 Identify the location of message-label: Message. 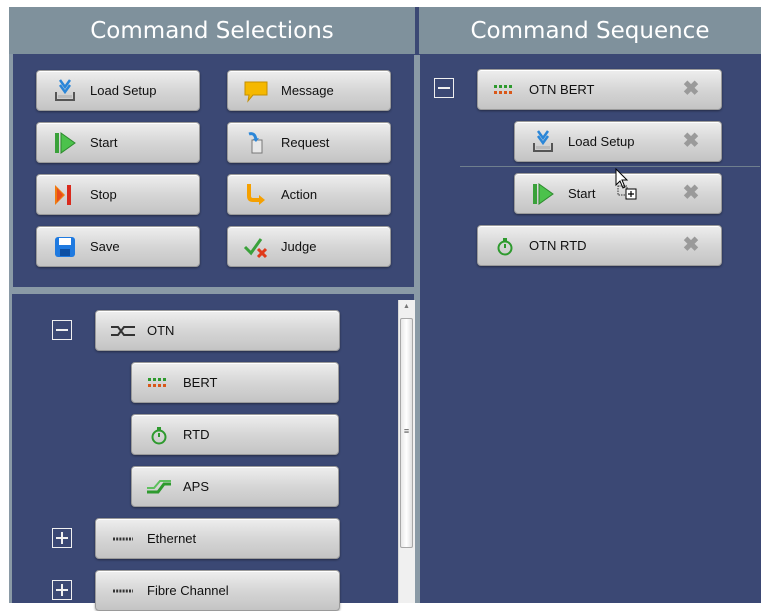
(307, 90).